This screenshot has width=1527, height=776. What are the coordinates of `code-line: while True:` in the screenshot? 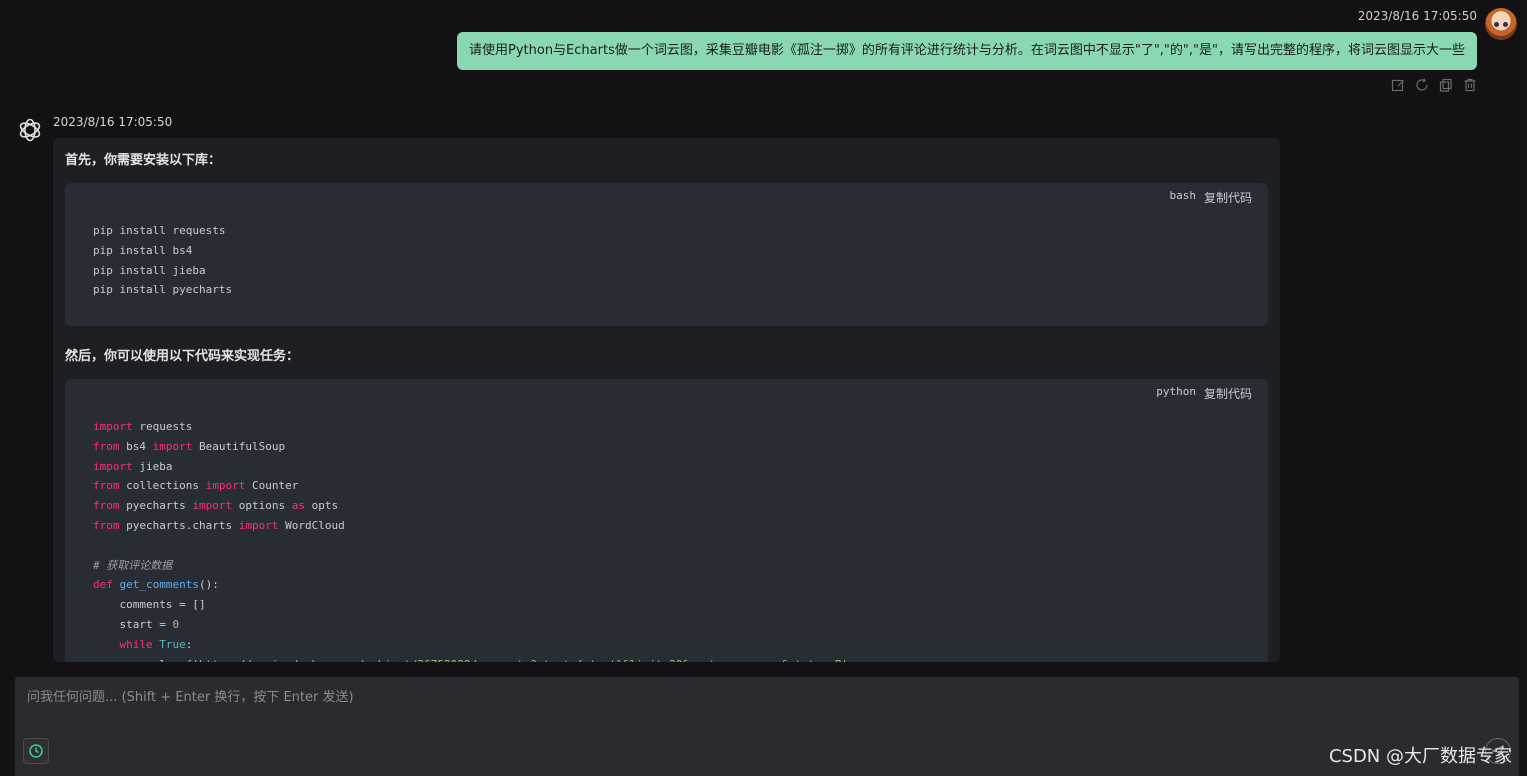 It's located at (156, 644).